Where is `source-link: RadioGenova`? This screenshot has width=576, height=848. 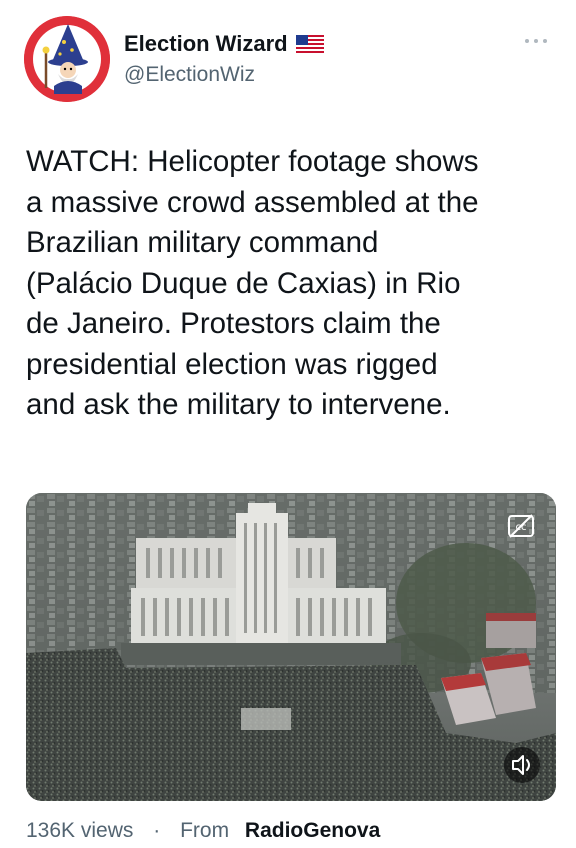 source-link: RadioGenova is located at coordinates (312, 830).